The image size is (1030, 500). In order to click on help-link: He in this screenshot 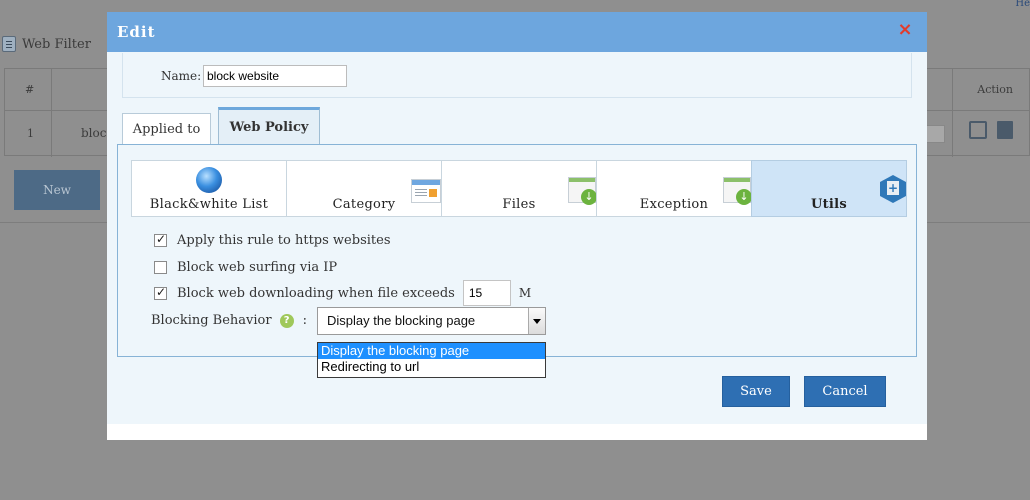, I will do `click(1022, 4)`.